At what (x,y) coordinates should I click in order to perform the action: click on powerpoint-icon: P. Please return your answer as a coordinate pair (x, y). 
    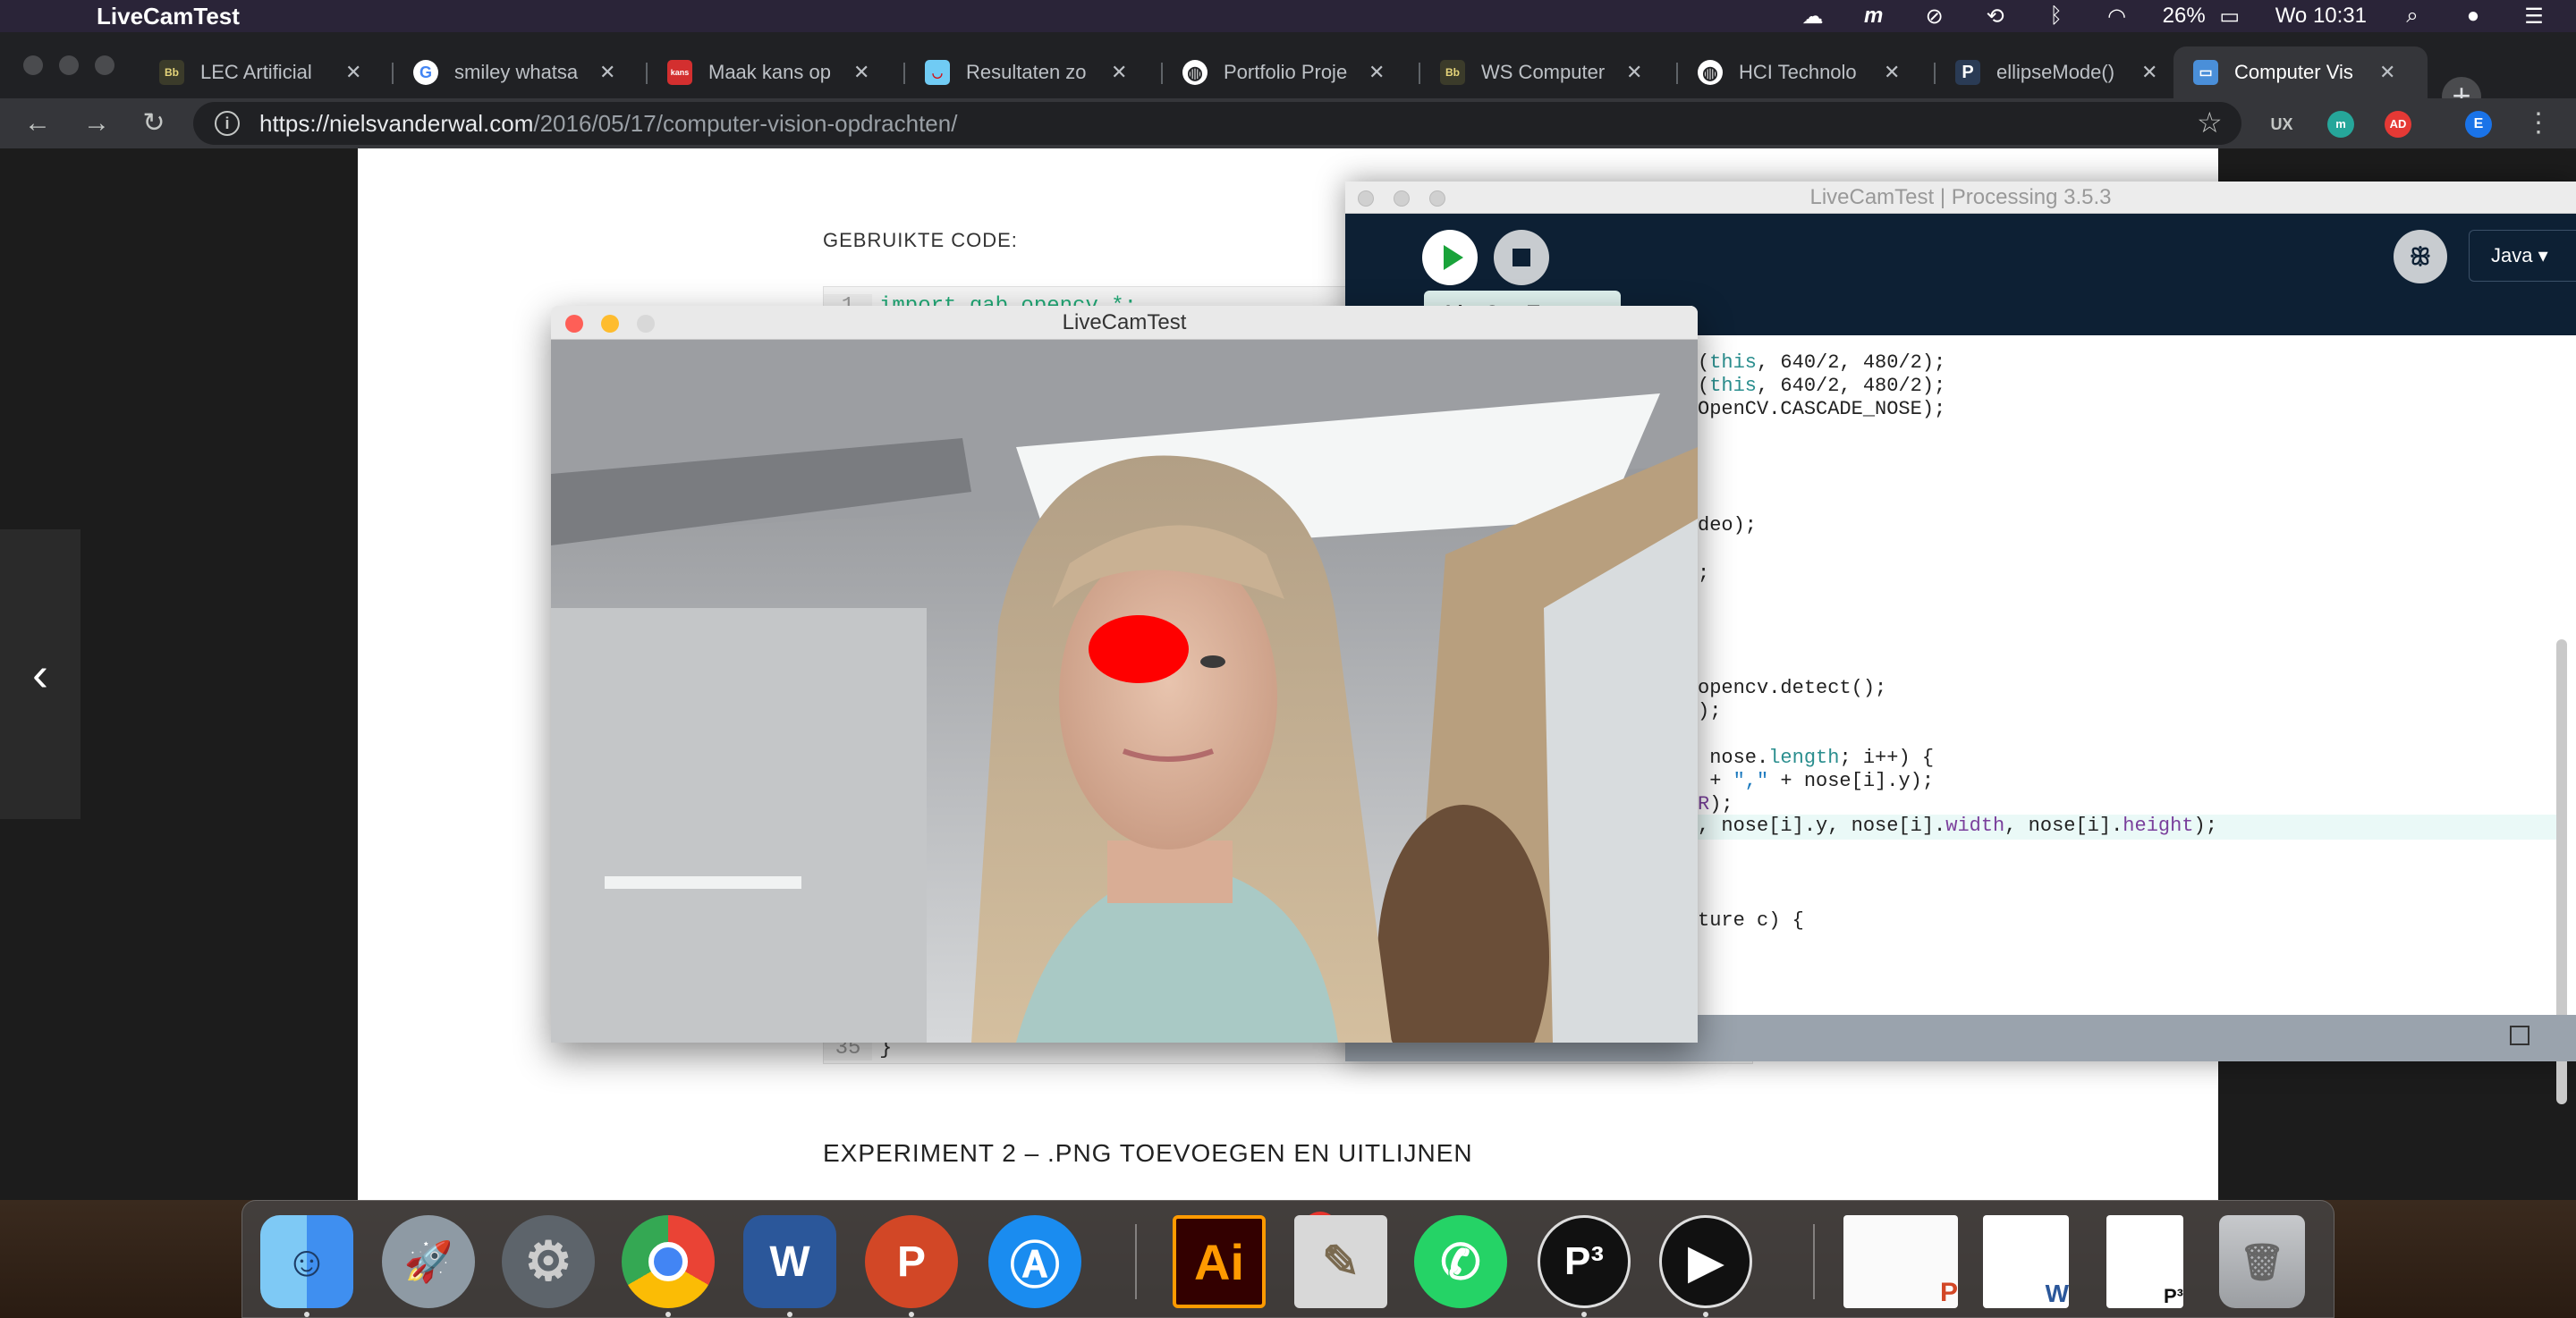
    Looking at the image, I should click on (911, 1262).